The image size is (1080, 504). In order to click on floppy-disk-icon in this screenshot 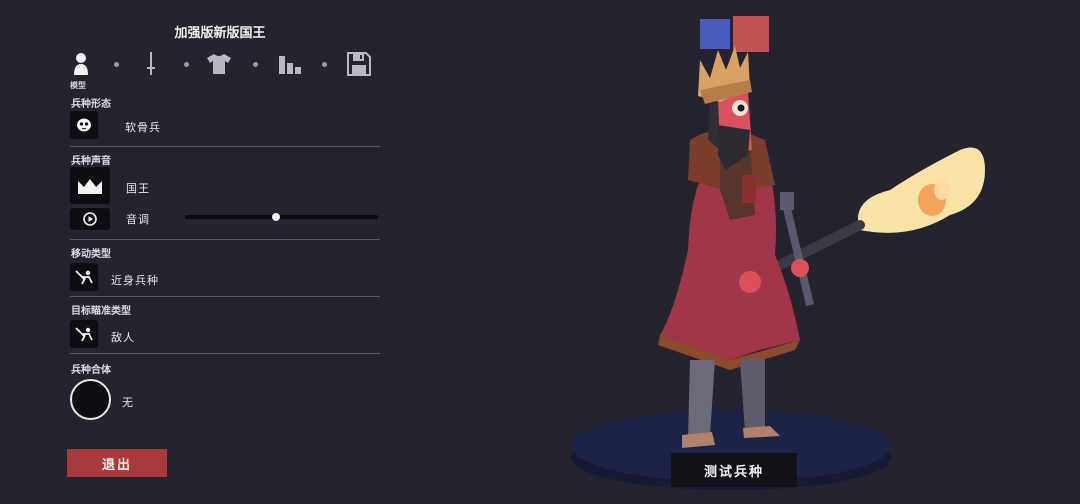, I will do `click(359, 64)`.